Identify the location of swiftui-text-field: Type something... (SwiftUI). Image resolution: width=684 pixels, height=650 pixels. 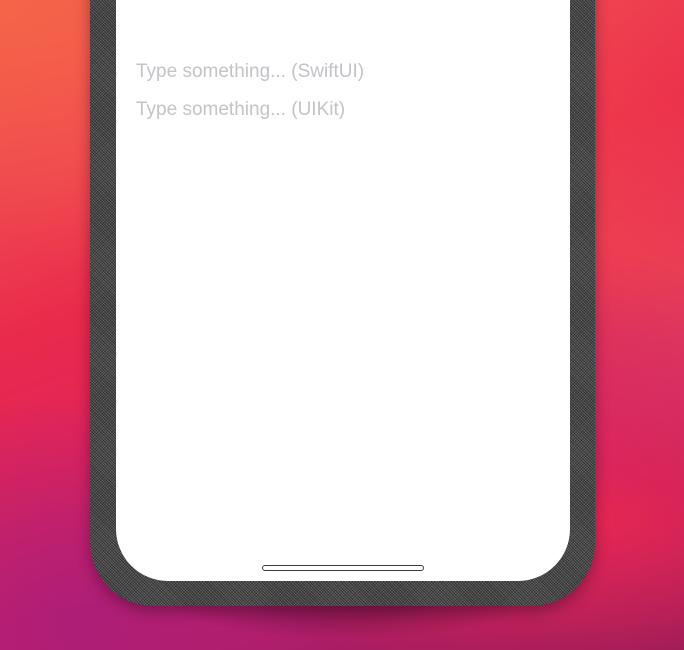
(250, 72).